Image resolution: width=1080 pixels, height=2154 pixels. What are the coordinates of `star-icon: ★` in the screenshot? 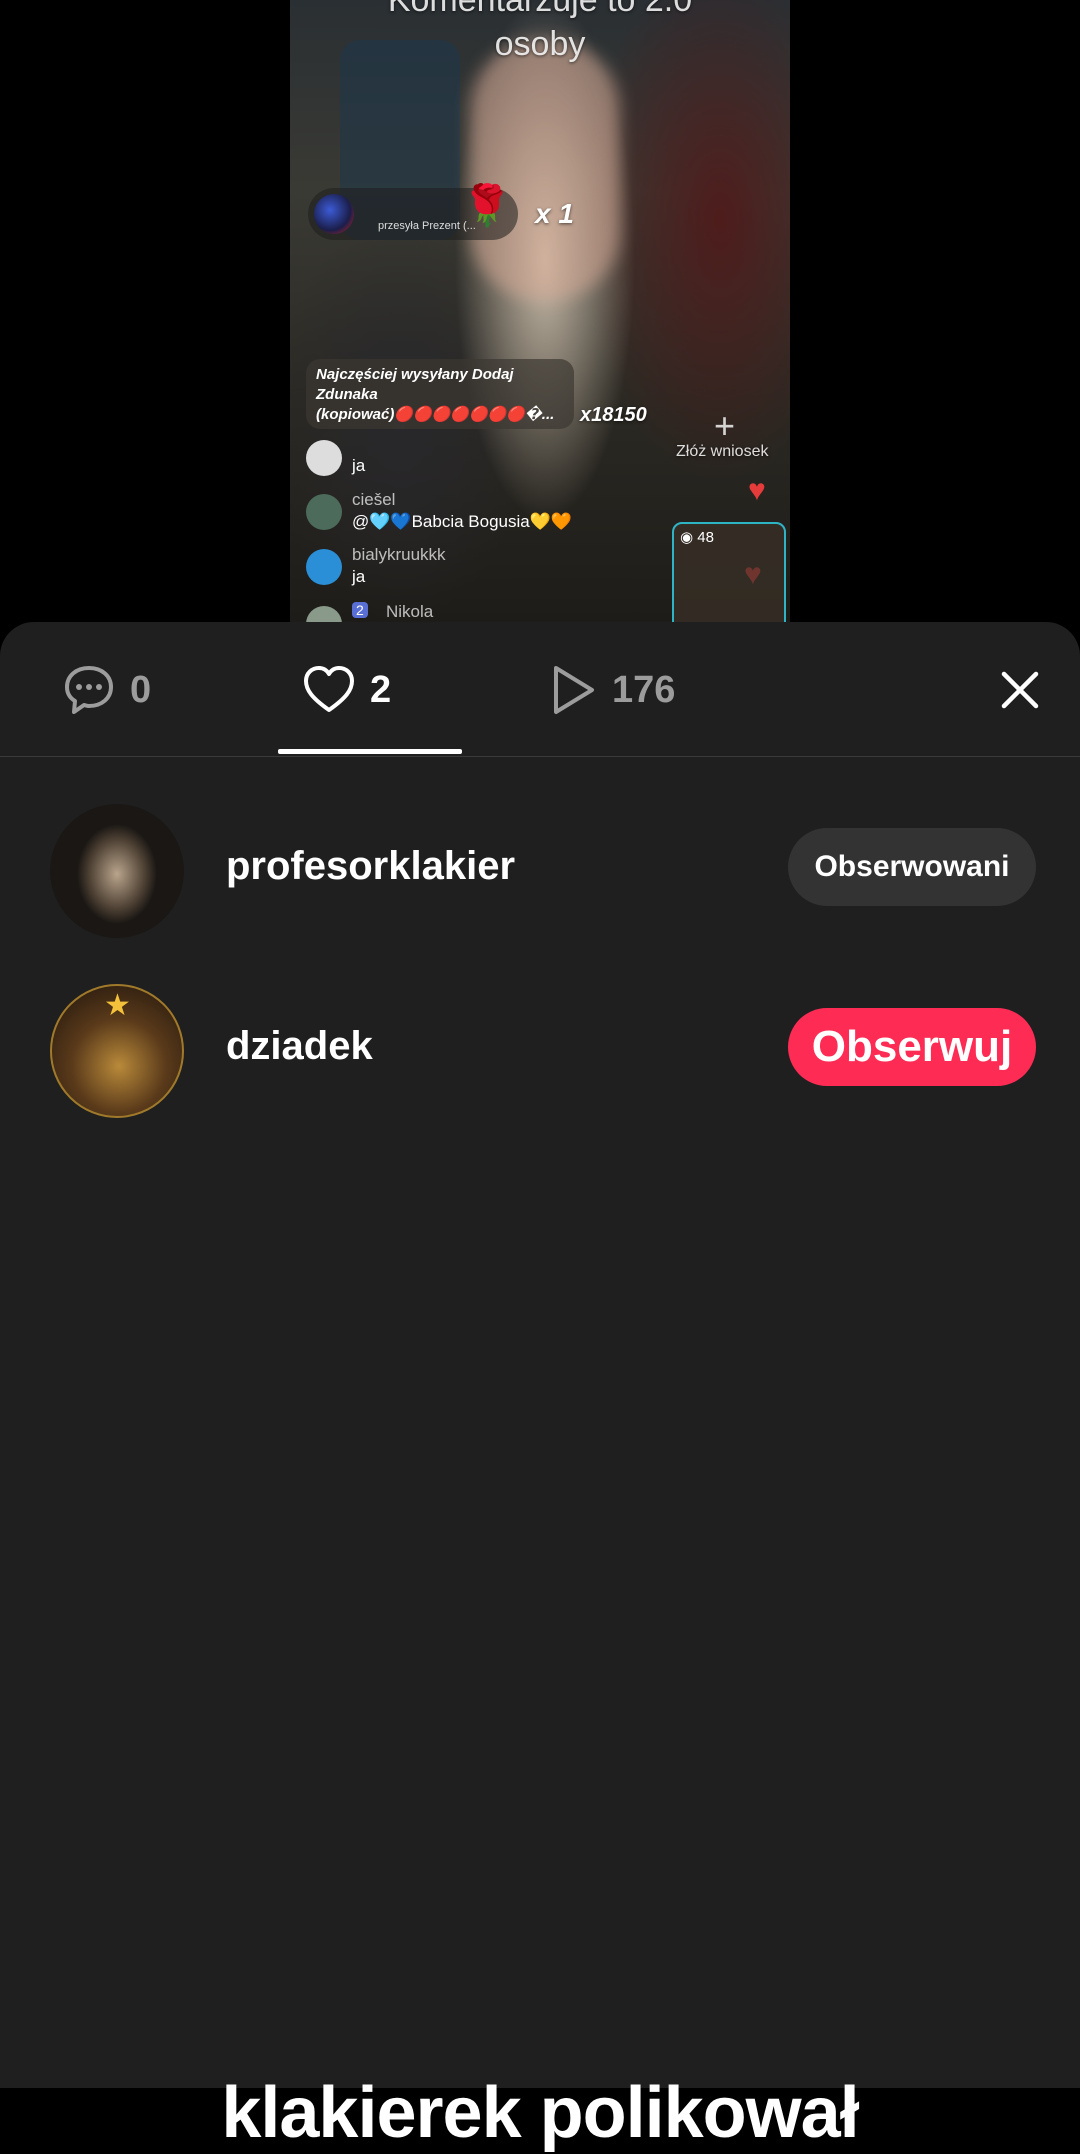 It's located at (117, 1005).